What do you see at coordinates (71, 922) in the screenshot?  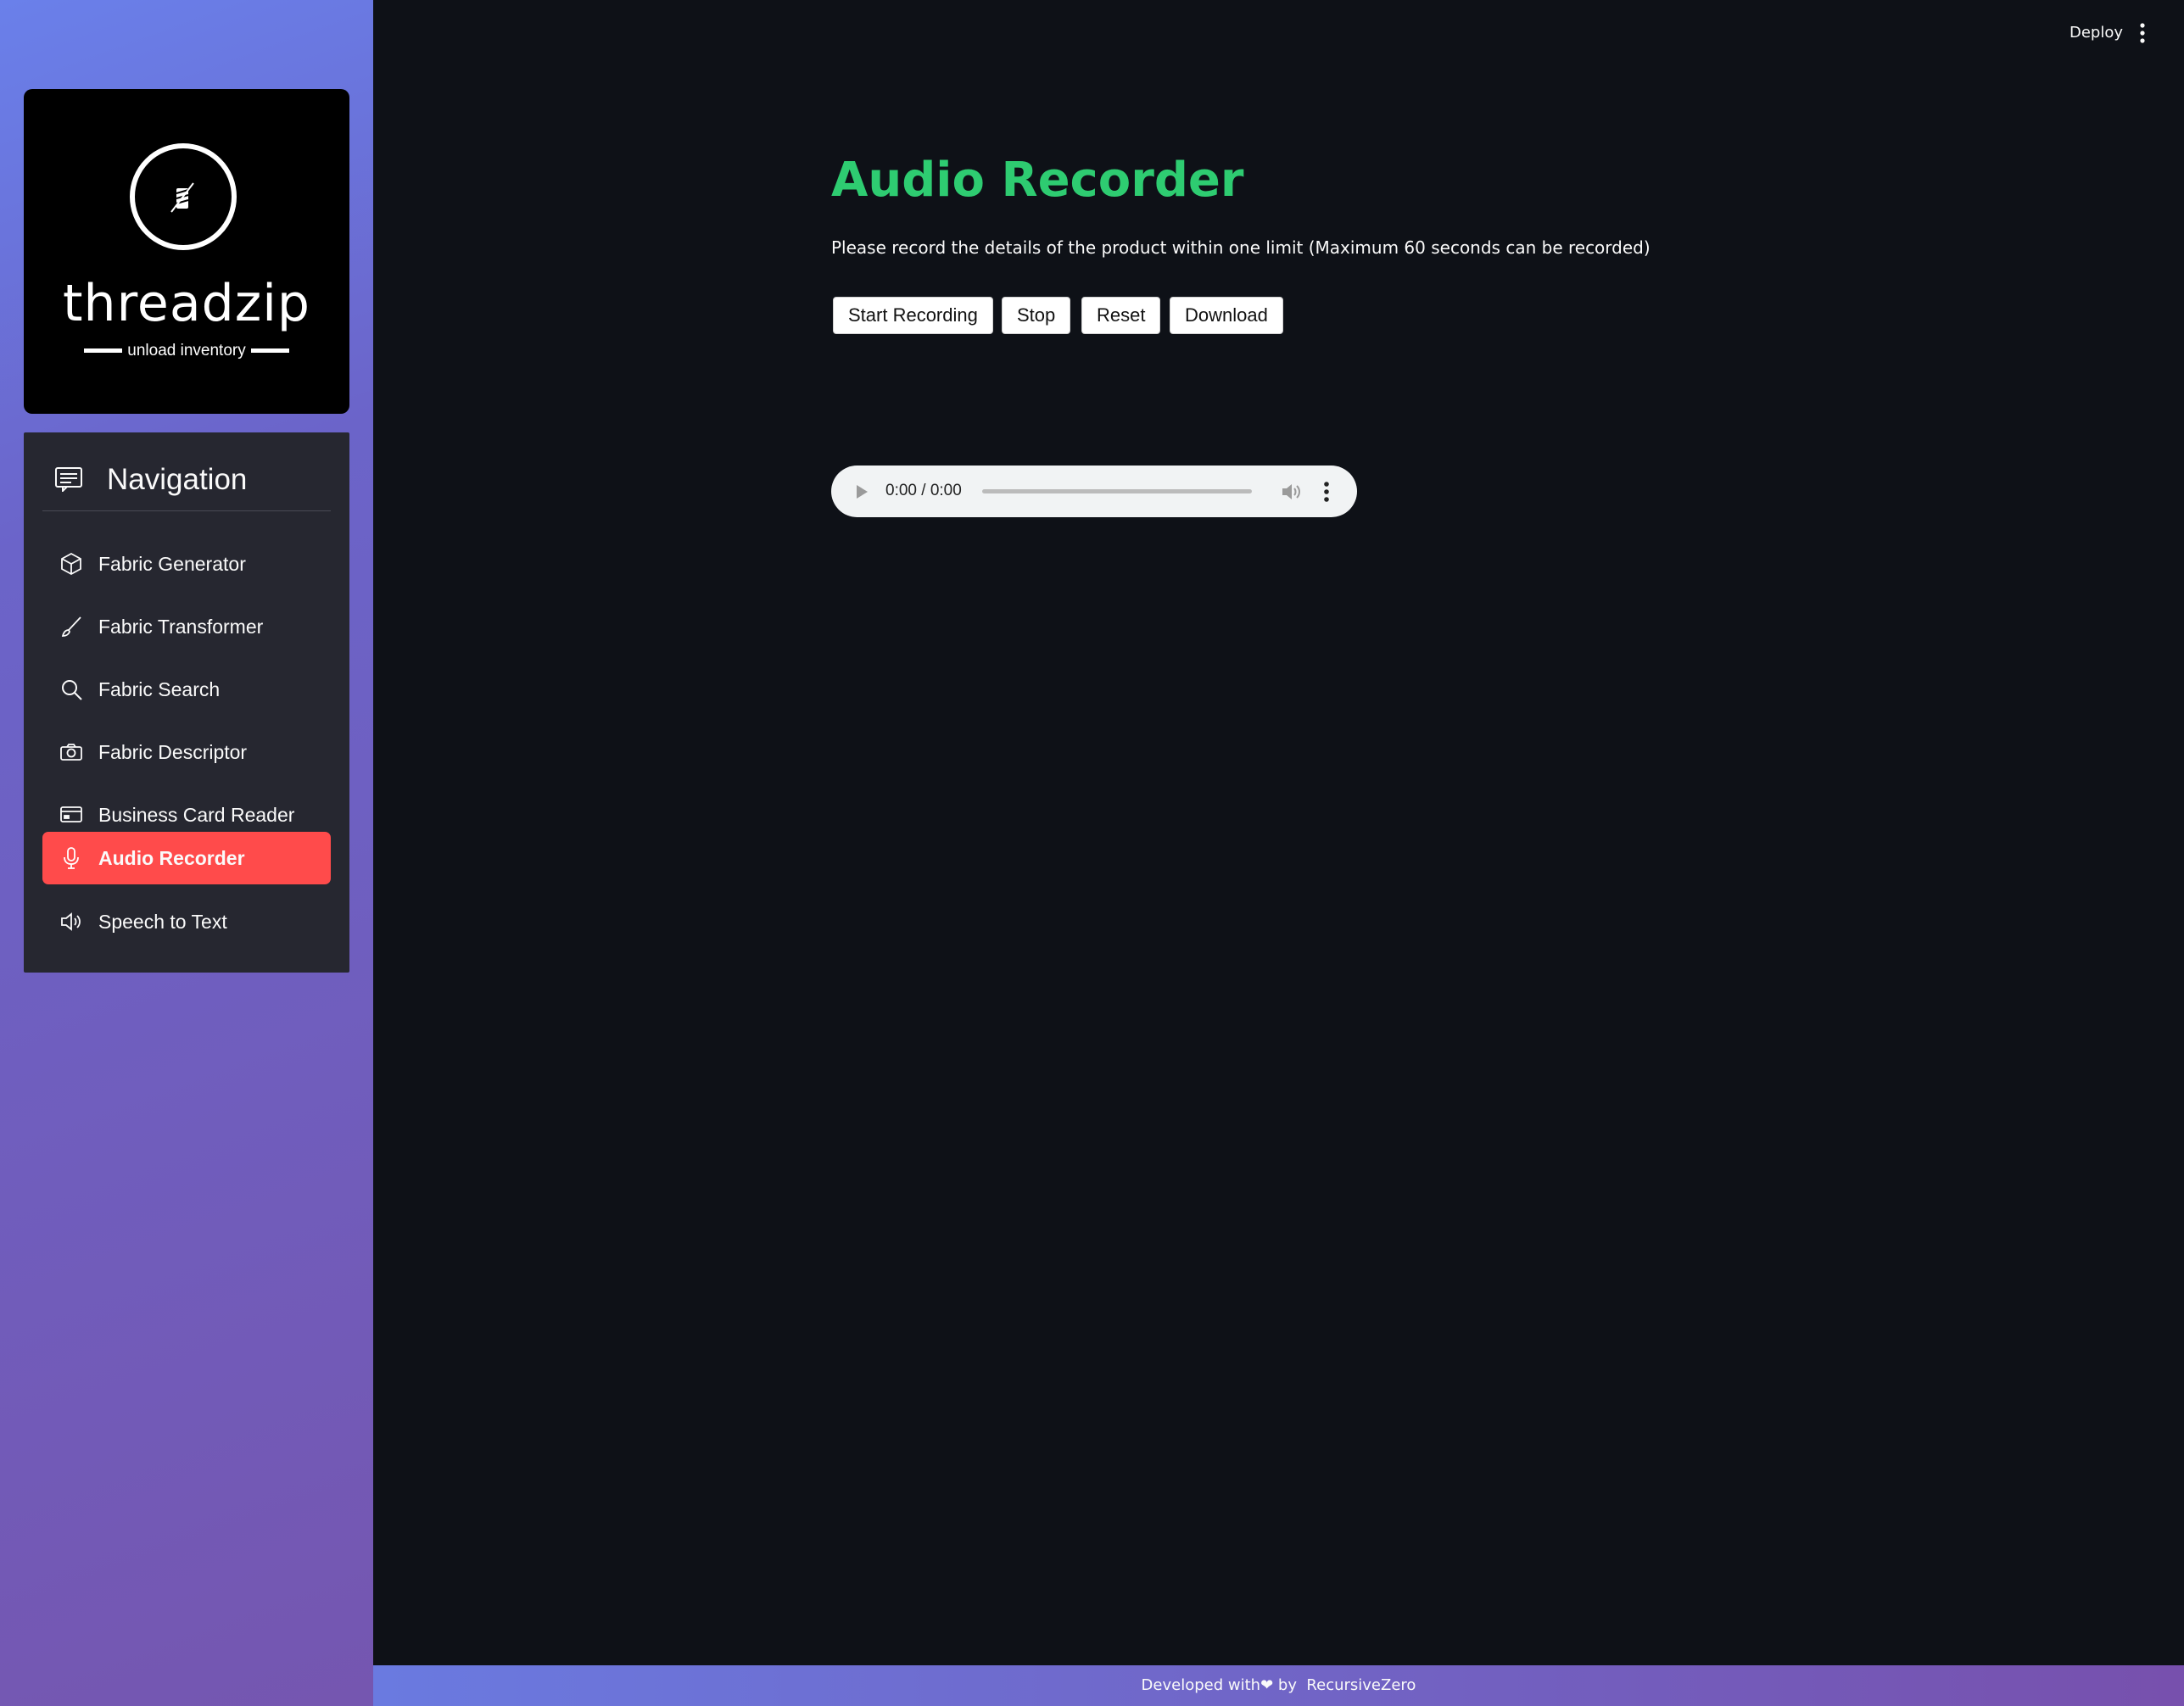 I see `speaker-icon` at bounding box center [71, 922].